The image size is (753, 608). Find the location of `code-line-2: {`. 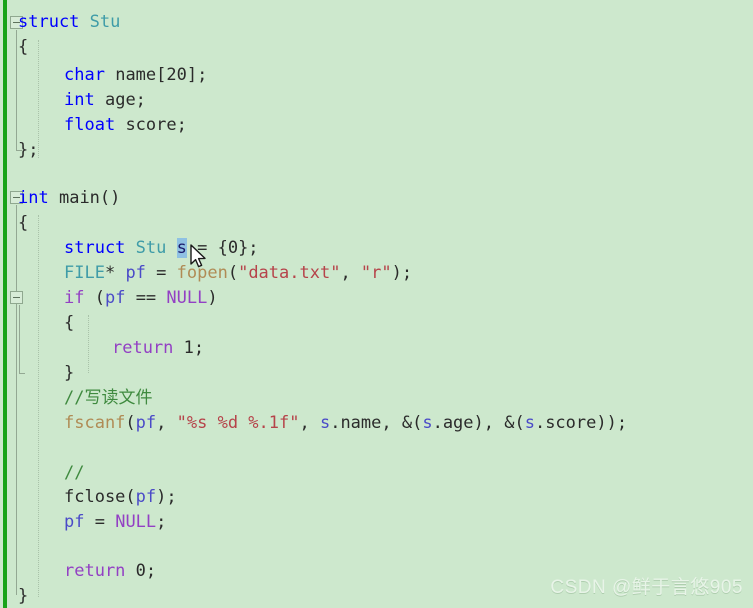

code-line-2: { is located at coordinates (23, 47).